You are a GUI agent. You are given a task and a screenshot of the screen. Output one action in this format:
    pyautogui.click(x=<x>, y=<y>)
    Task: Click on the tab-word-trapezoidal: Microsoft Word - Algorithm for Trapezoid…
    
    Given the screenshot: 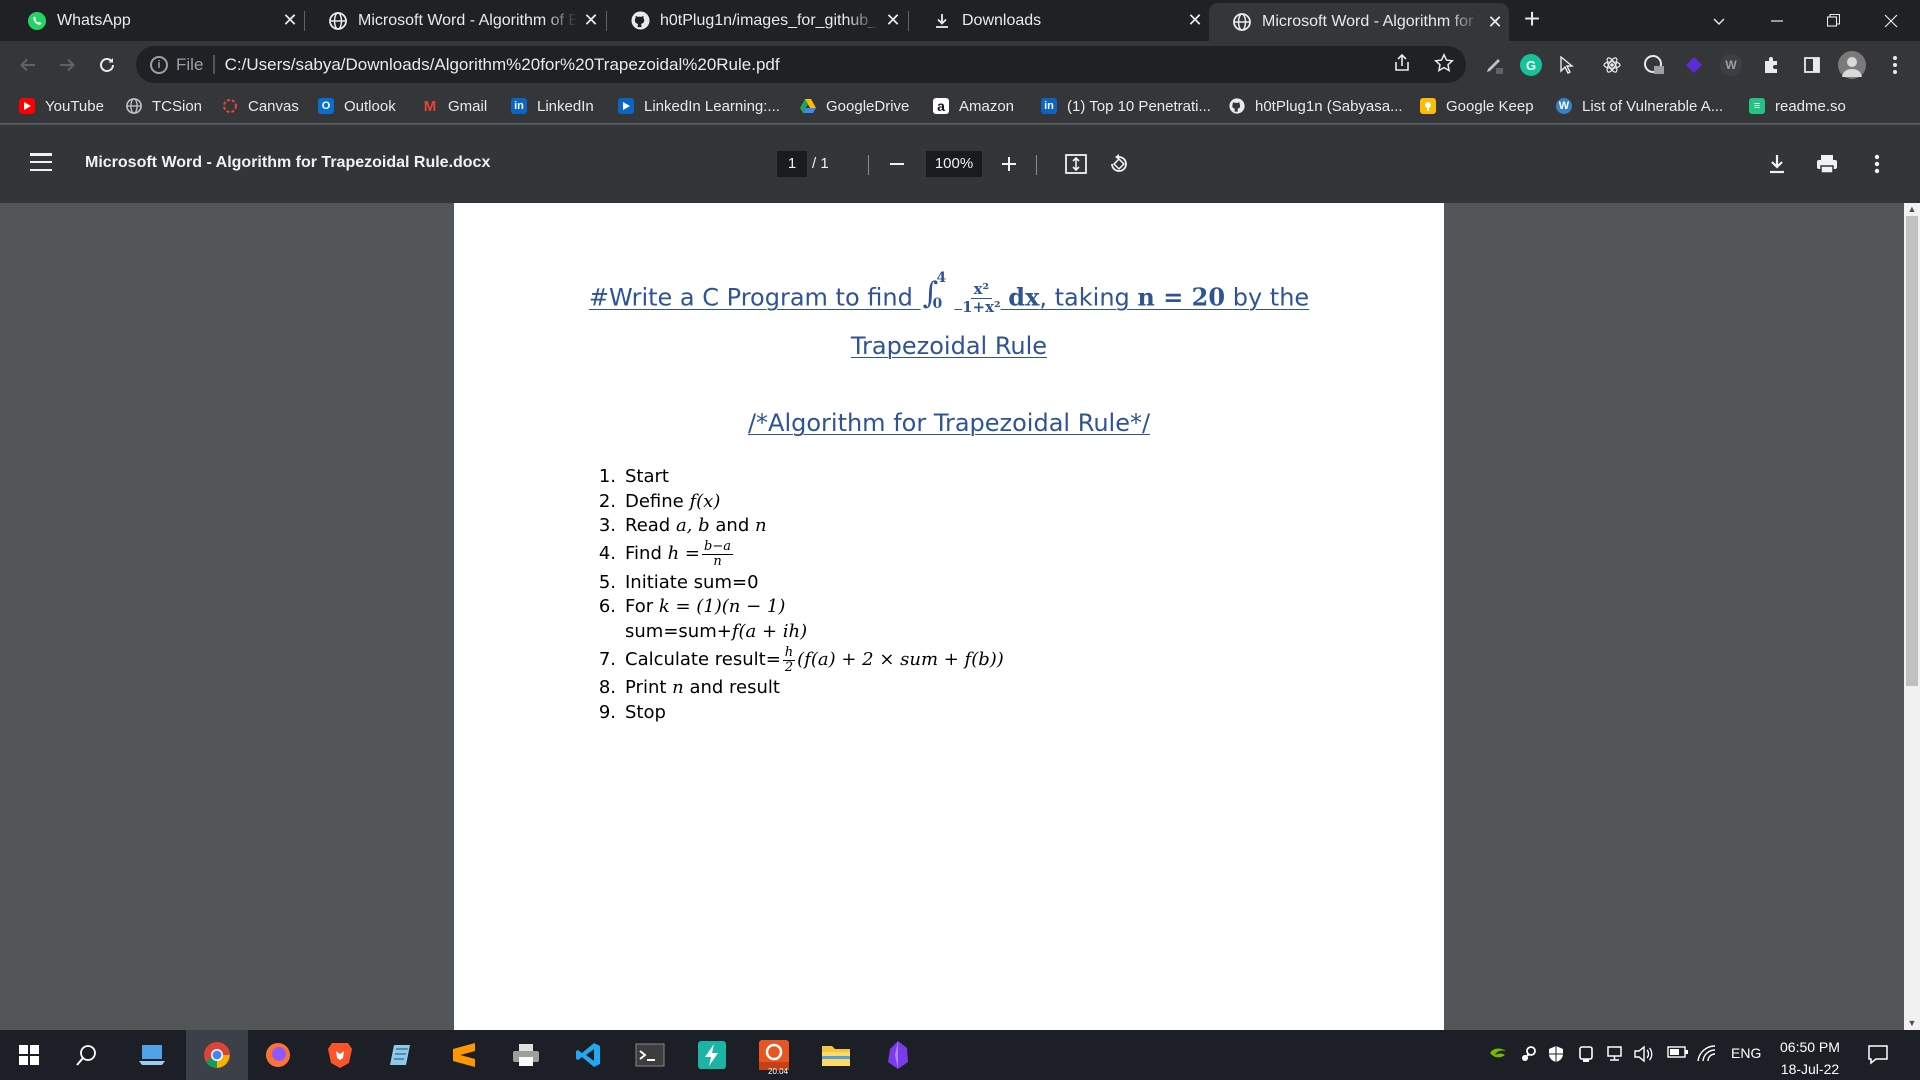 What is the action you would take?
    pyautogui.click(x=1359, y=22)
    